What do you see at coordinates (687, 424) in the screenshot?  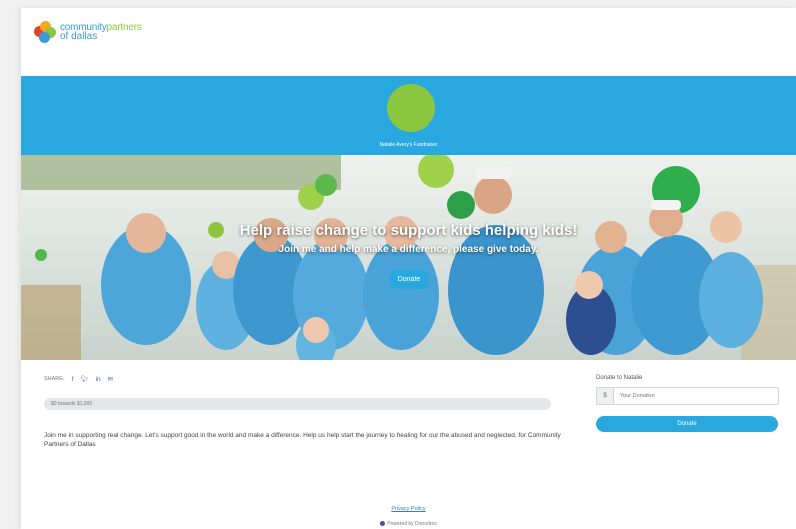 I see `donate-button: Donate` at bounding box center [687, 424].